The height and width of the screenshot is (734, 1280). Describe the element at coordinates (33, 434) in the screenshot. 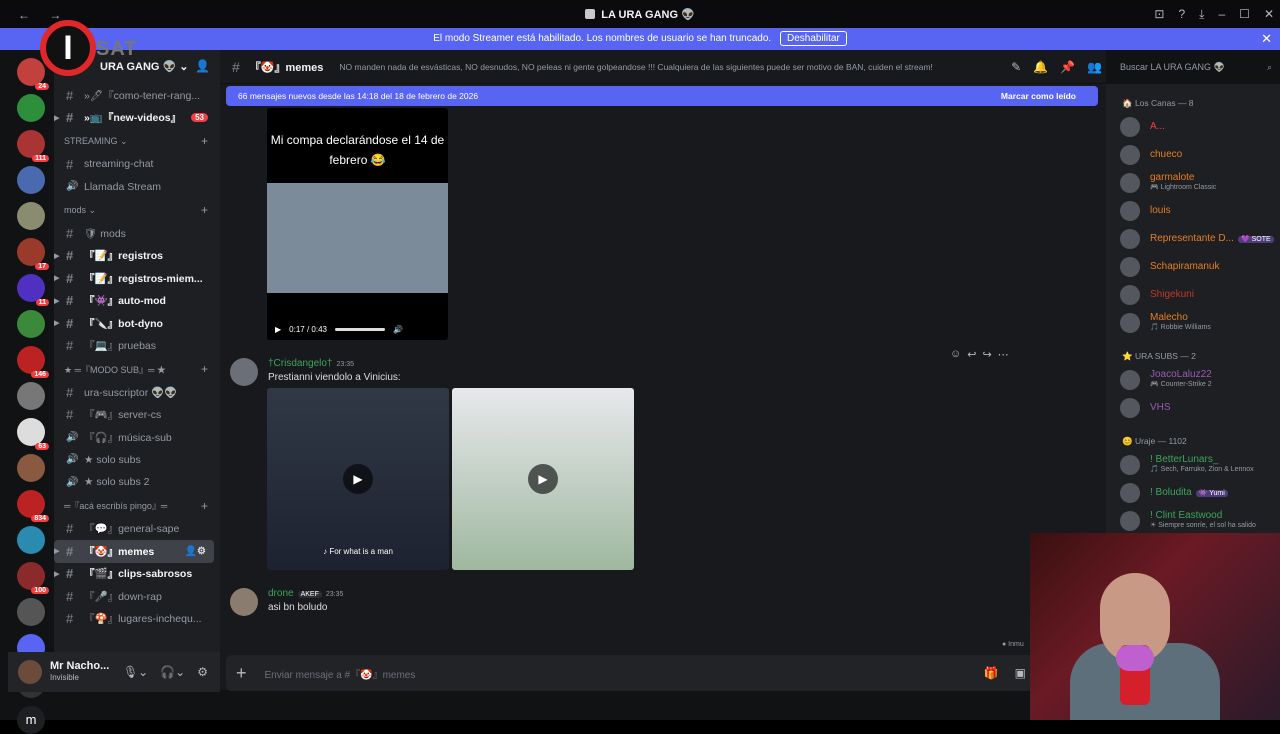

I see `server-icon: 63` at that location.